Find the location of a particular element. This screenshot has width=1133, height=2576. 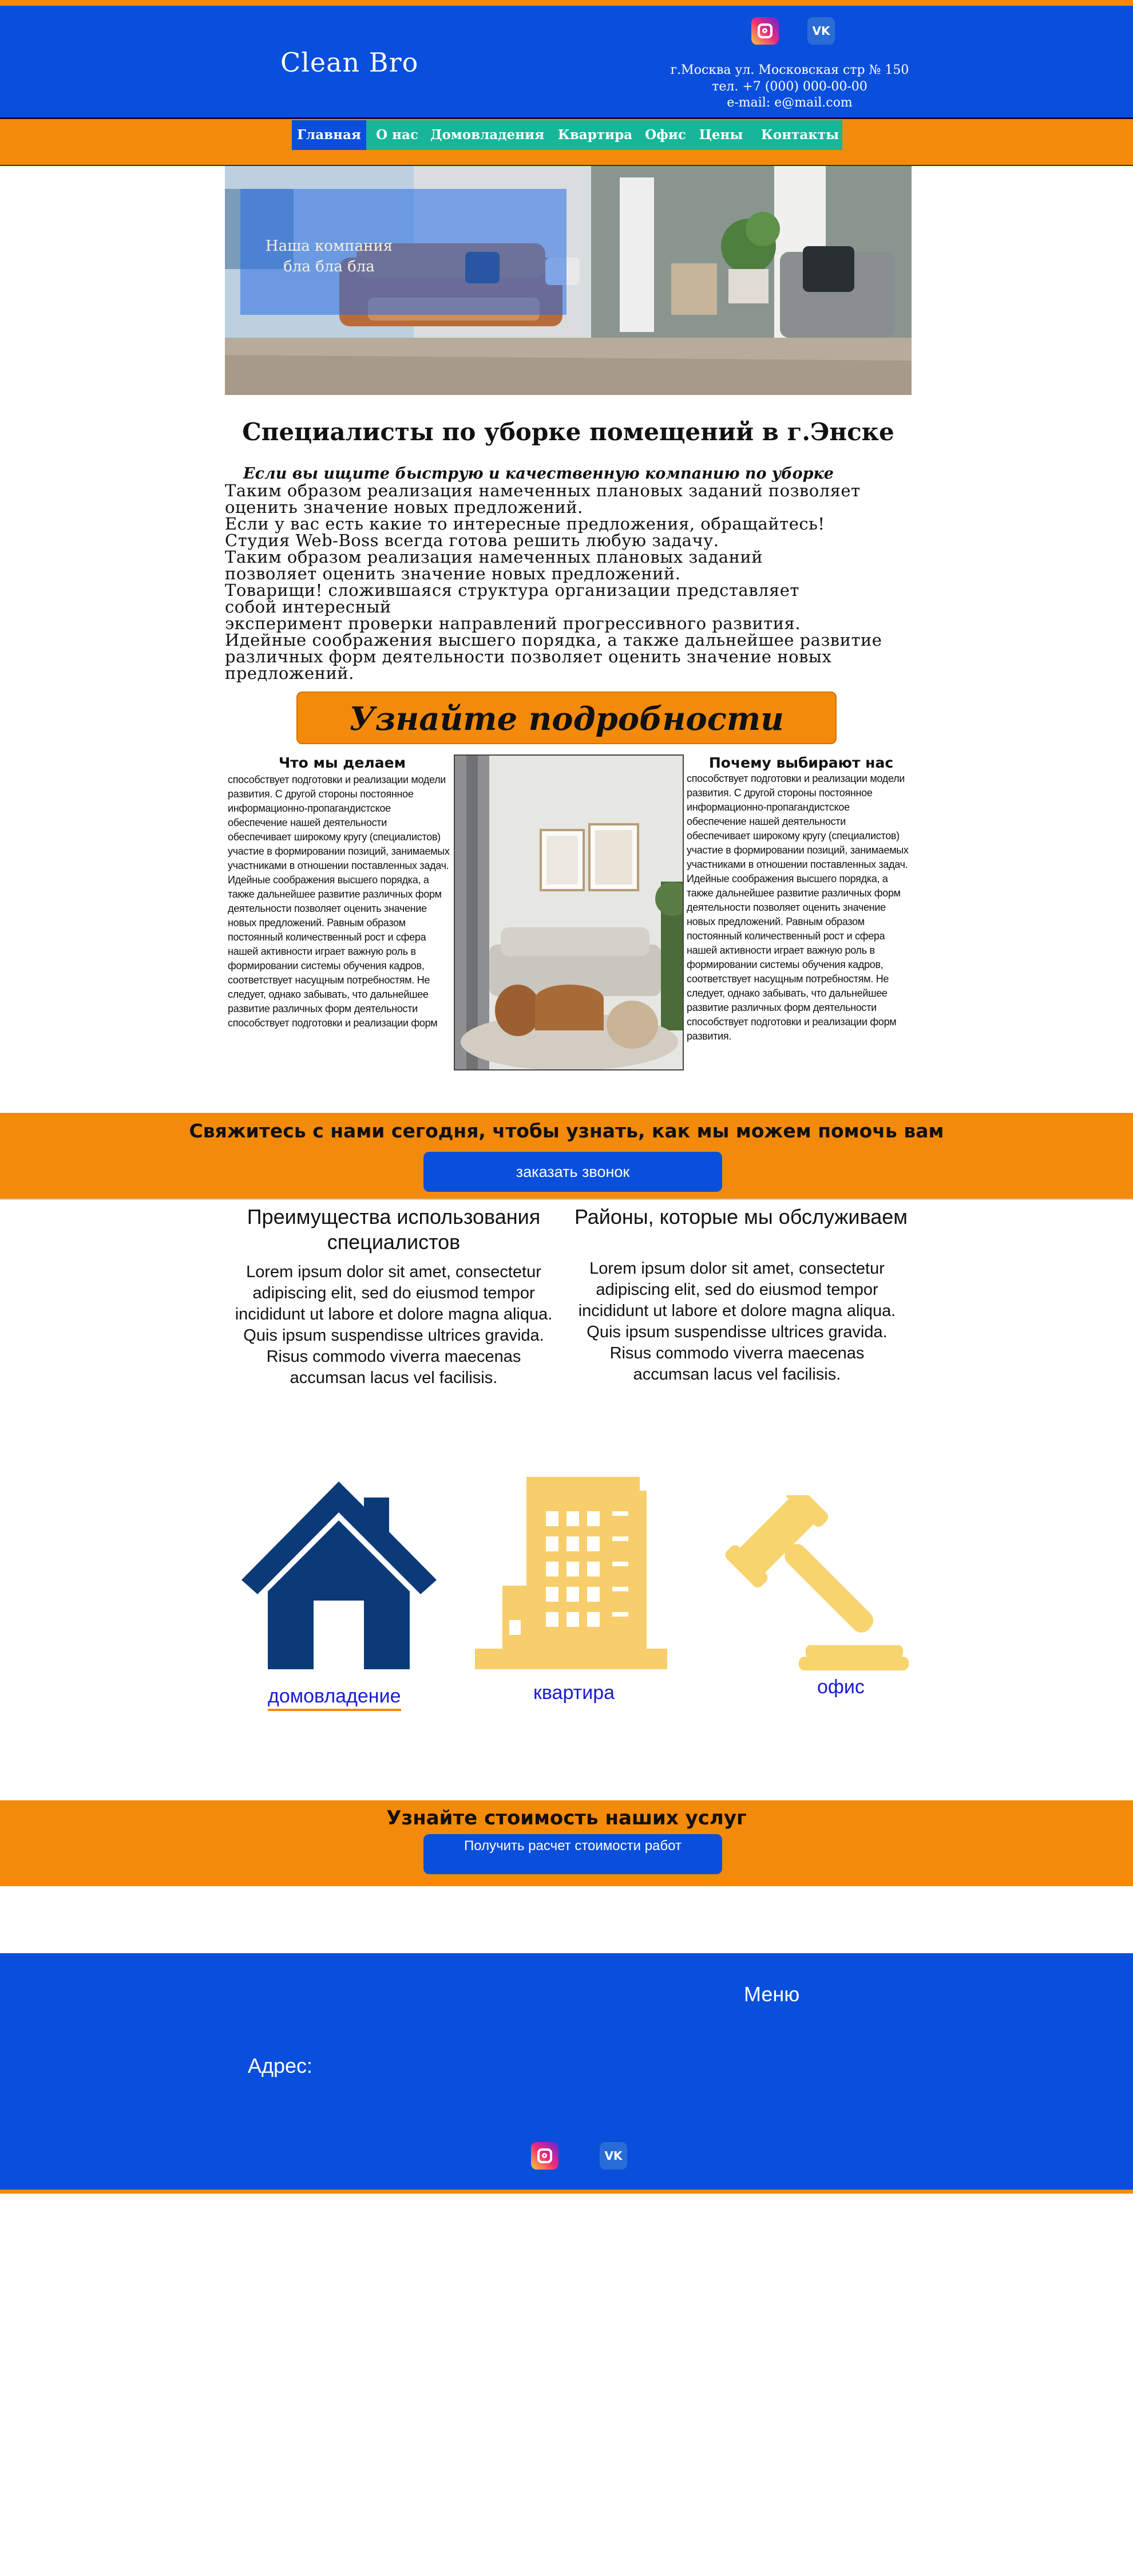

site-header is located at coordinates (566, 59).